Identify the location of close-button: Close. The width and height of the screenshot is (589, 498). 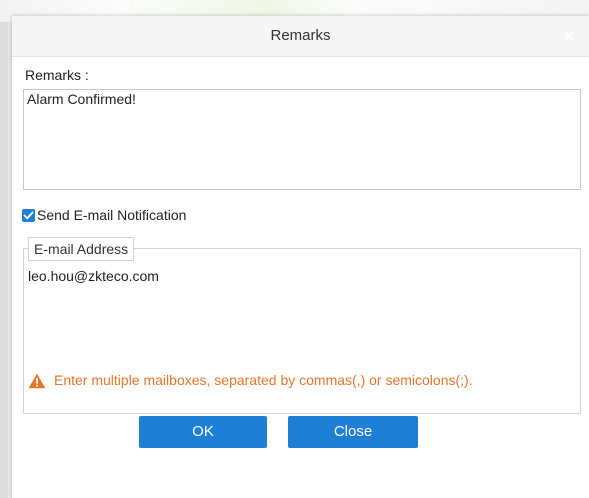
(353, 432).